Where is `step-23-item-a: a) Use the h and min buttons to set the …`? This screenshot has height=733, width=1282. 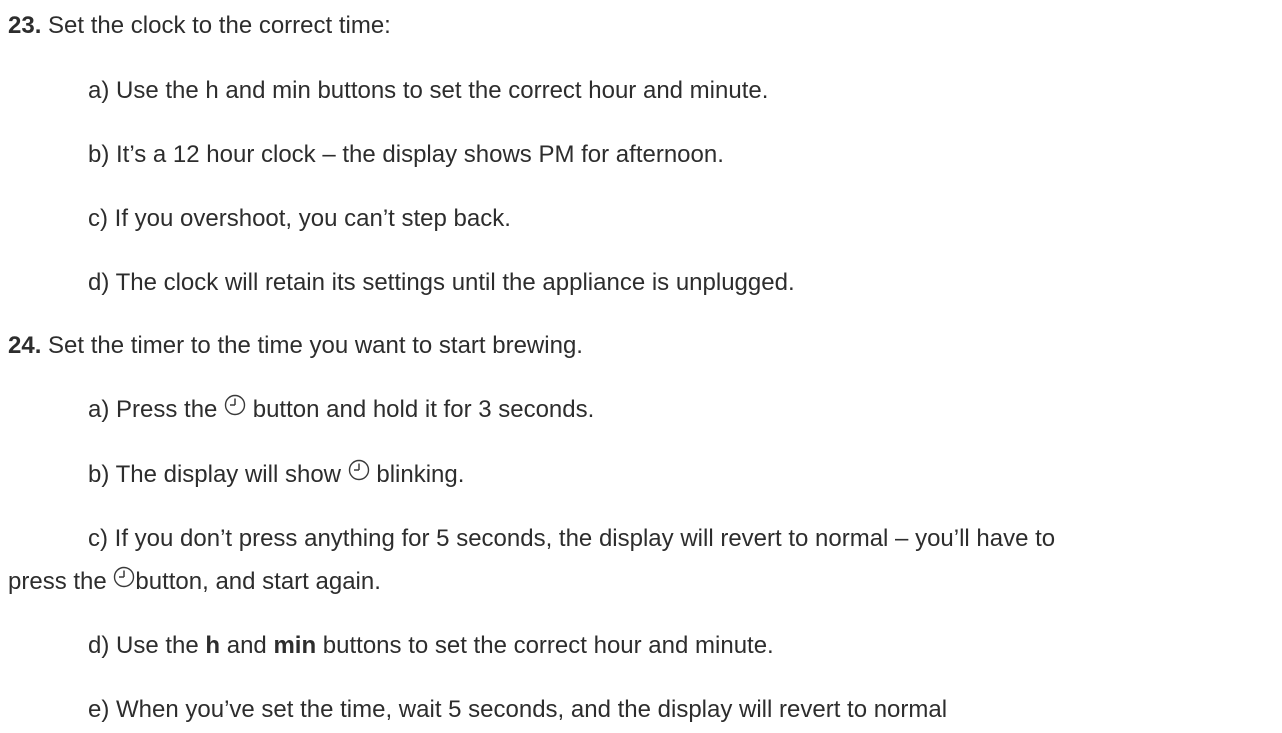
step-23-item-a: a) Use the h and min buttons to set the … is located at coordinates (428, 90).